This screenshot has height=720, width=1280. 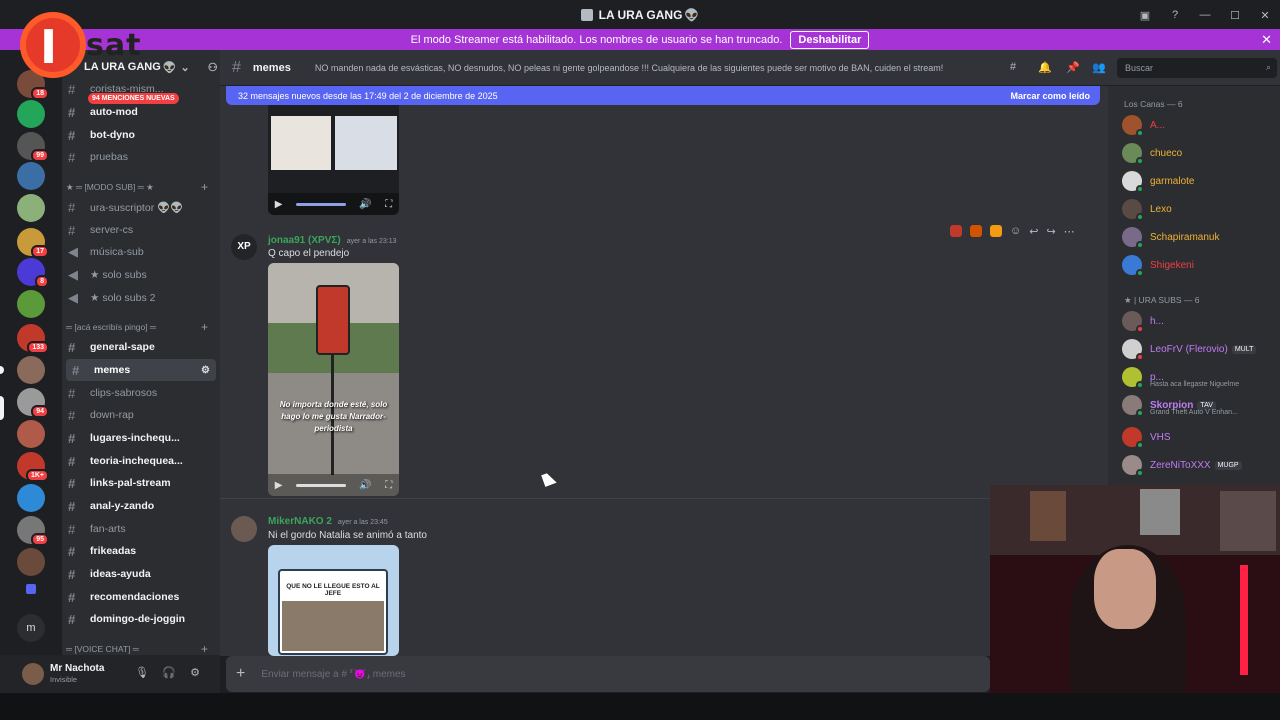 What do you see at coordinates (141, 483) in the screenshot?
I see `channel-item: # links-pal-stream` at bounding box center [141, 483].